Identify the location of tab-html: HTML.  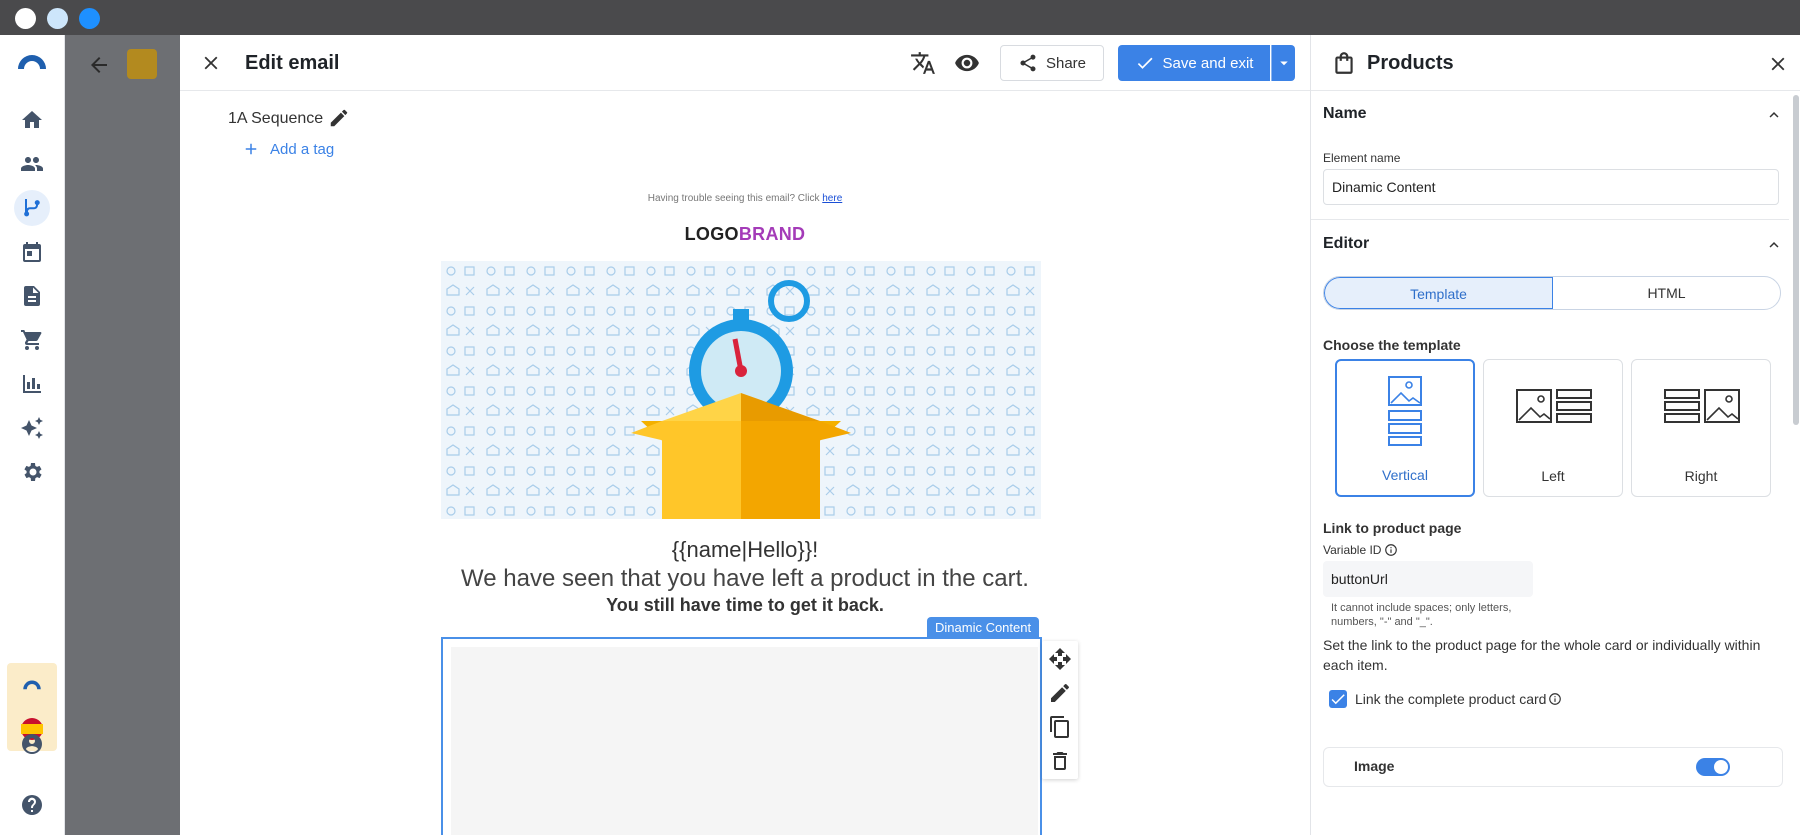
(1666, 293).